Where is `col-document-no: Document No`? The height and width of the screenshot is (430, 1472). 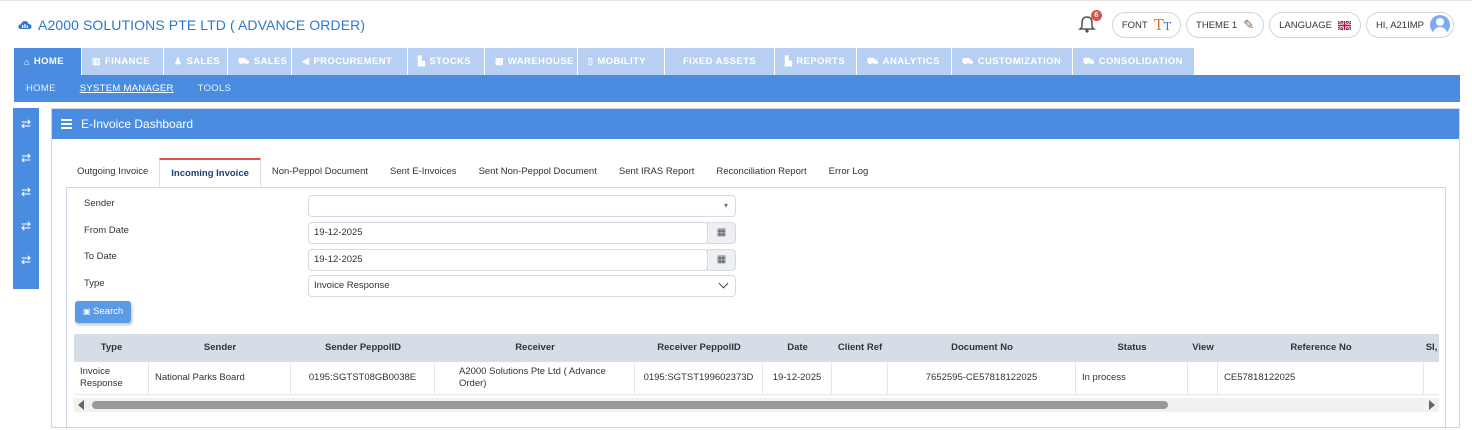
col-document-no: Document No is located at coordinates (982, 348).